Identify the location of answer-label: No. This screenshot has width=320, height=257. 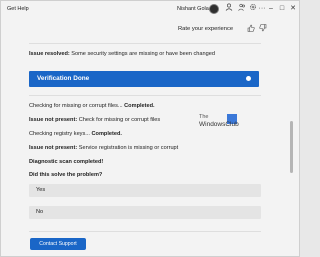
(40, 212).